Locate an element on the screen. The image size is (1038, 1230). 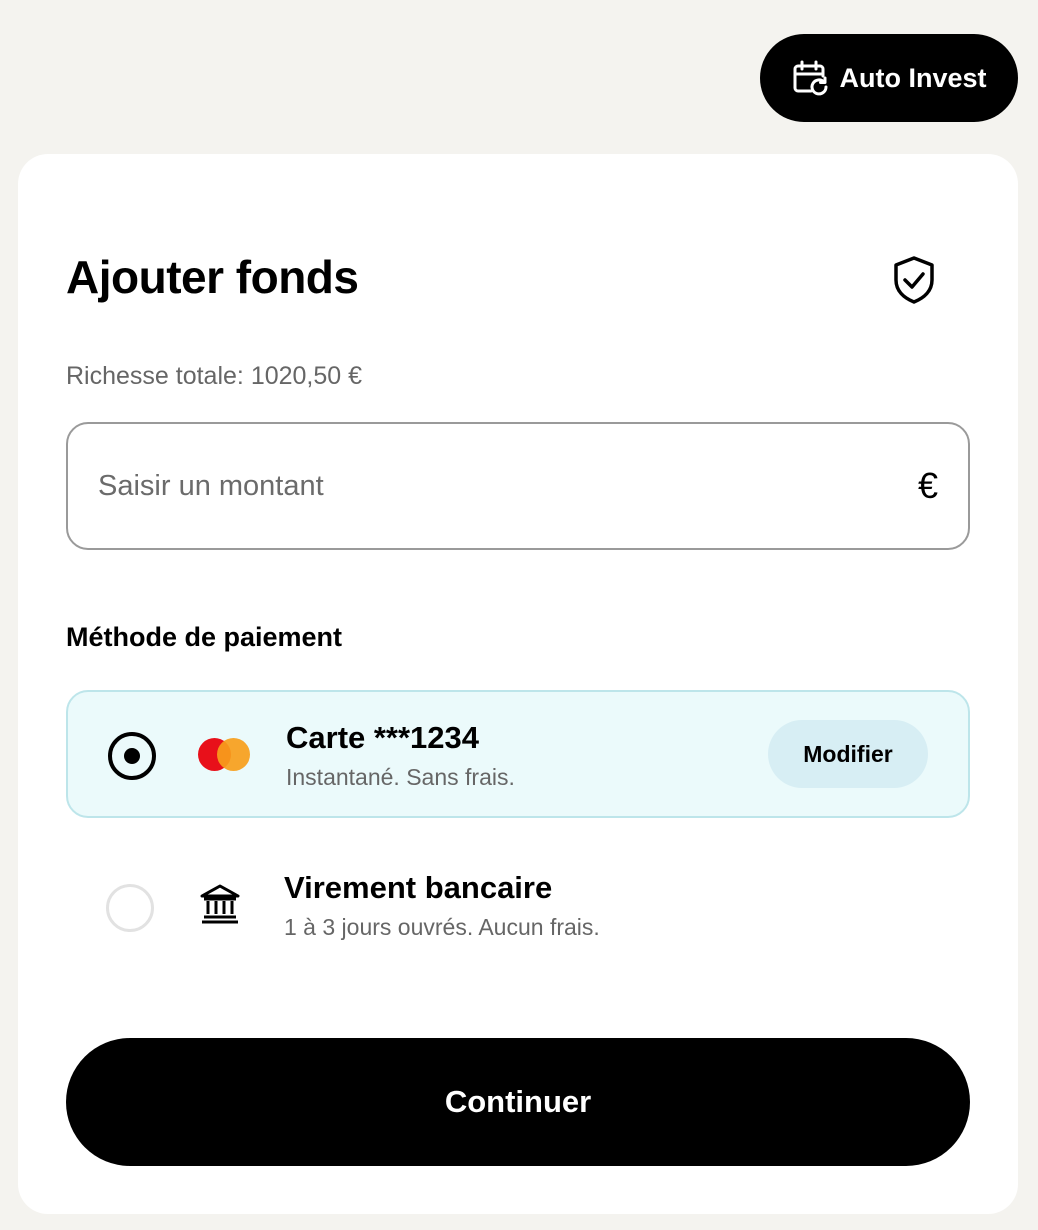
continue-button: Continuer is located at coordinates (518, 1102).